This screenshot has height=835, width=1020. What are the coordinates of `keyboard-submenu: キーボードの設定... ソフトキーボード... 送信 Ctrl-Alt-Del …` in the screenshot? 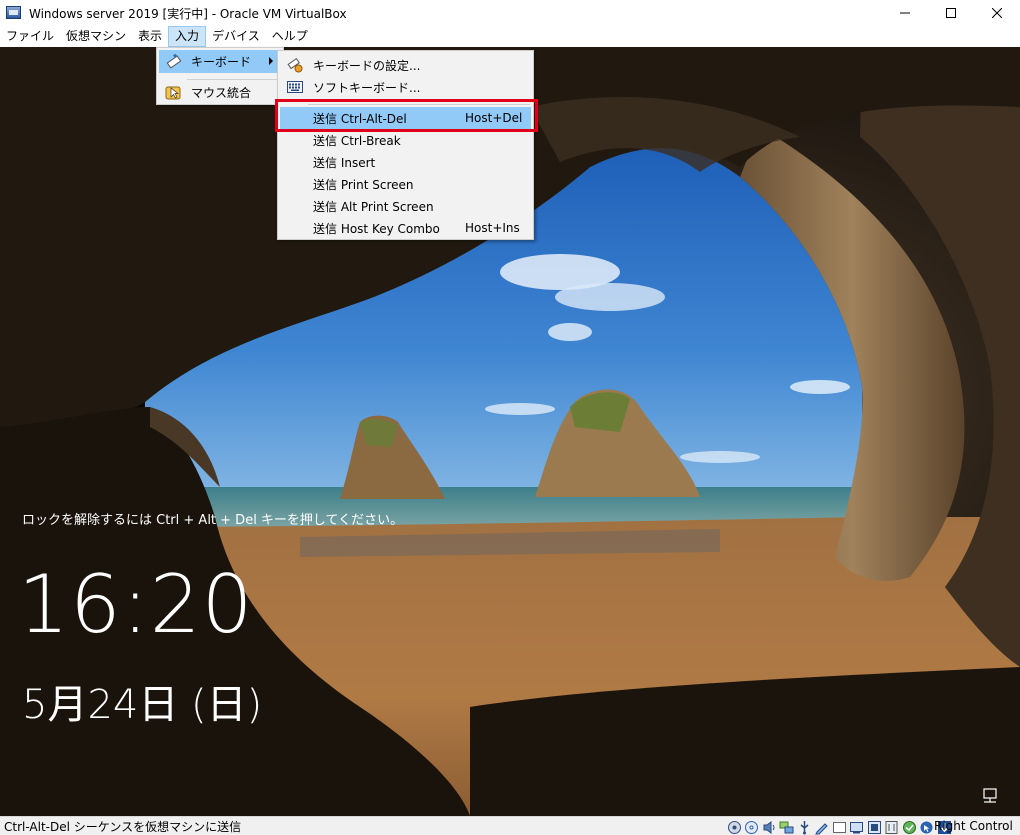 It's located at (405, 145).